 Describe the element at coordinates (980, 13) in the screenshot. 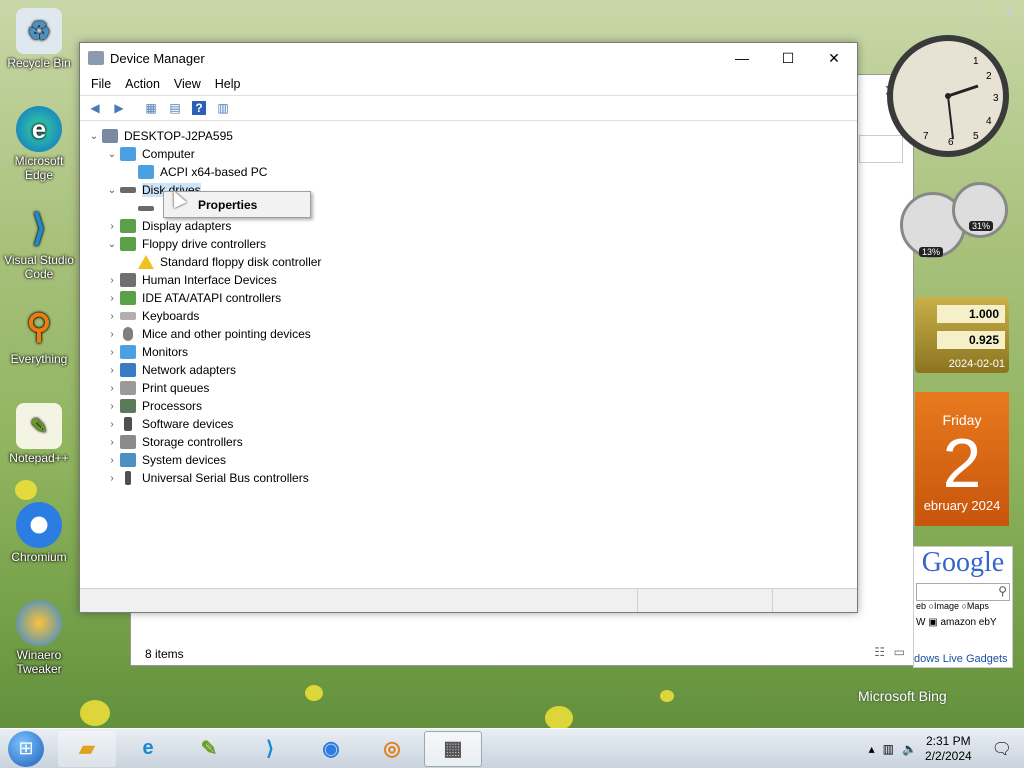

I see `gadget-next-icon: ▷` at that location.